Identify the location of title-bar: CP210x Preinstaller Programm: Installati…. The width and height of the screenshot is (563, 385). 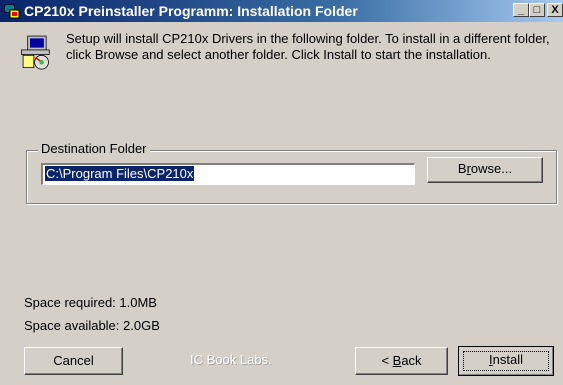
(281, 11).